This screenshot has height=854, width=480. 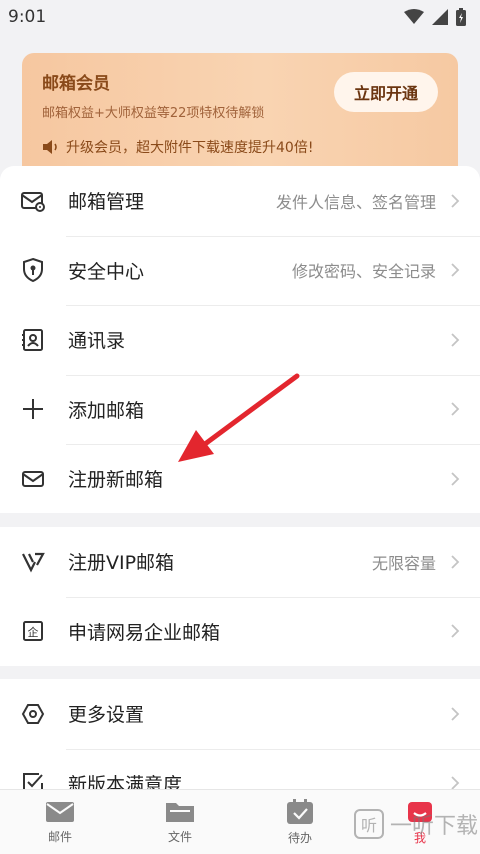 I want to click on envelope-icon, so click(x=33, y=479).